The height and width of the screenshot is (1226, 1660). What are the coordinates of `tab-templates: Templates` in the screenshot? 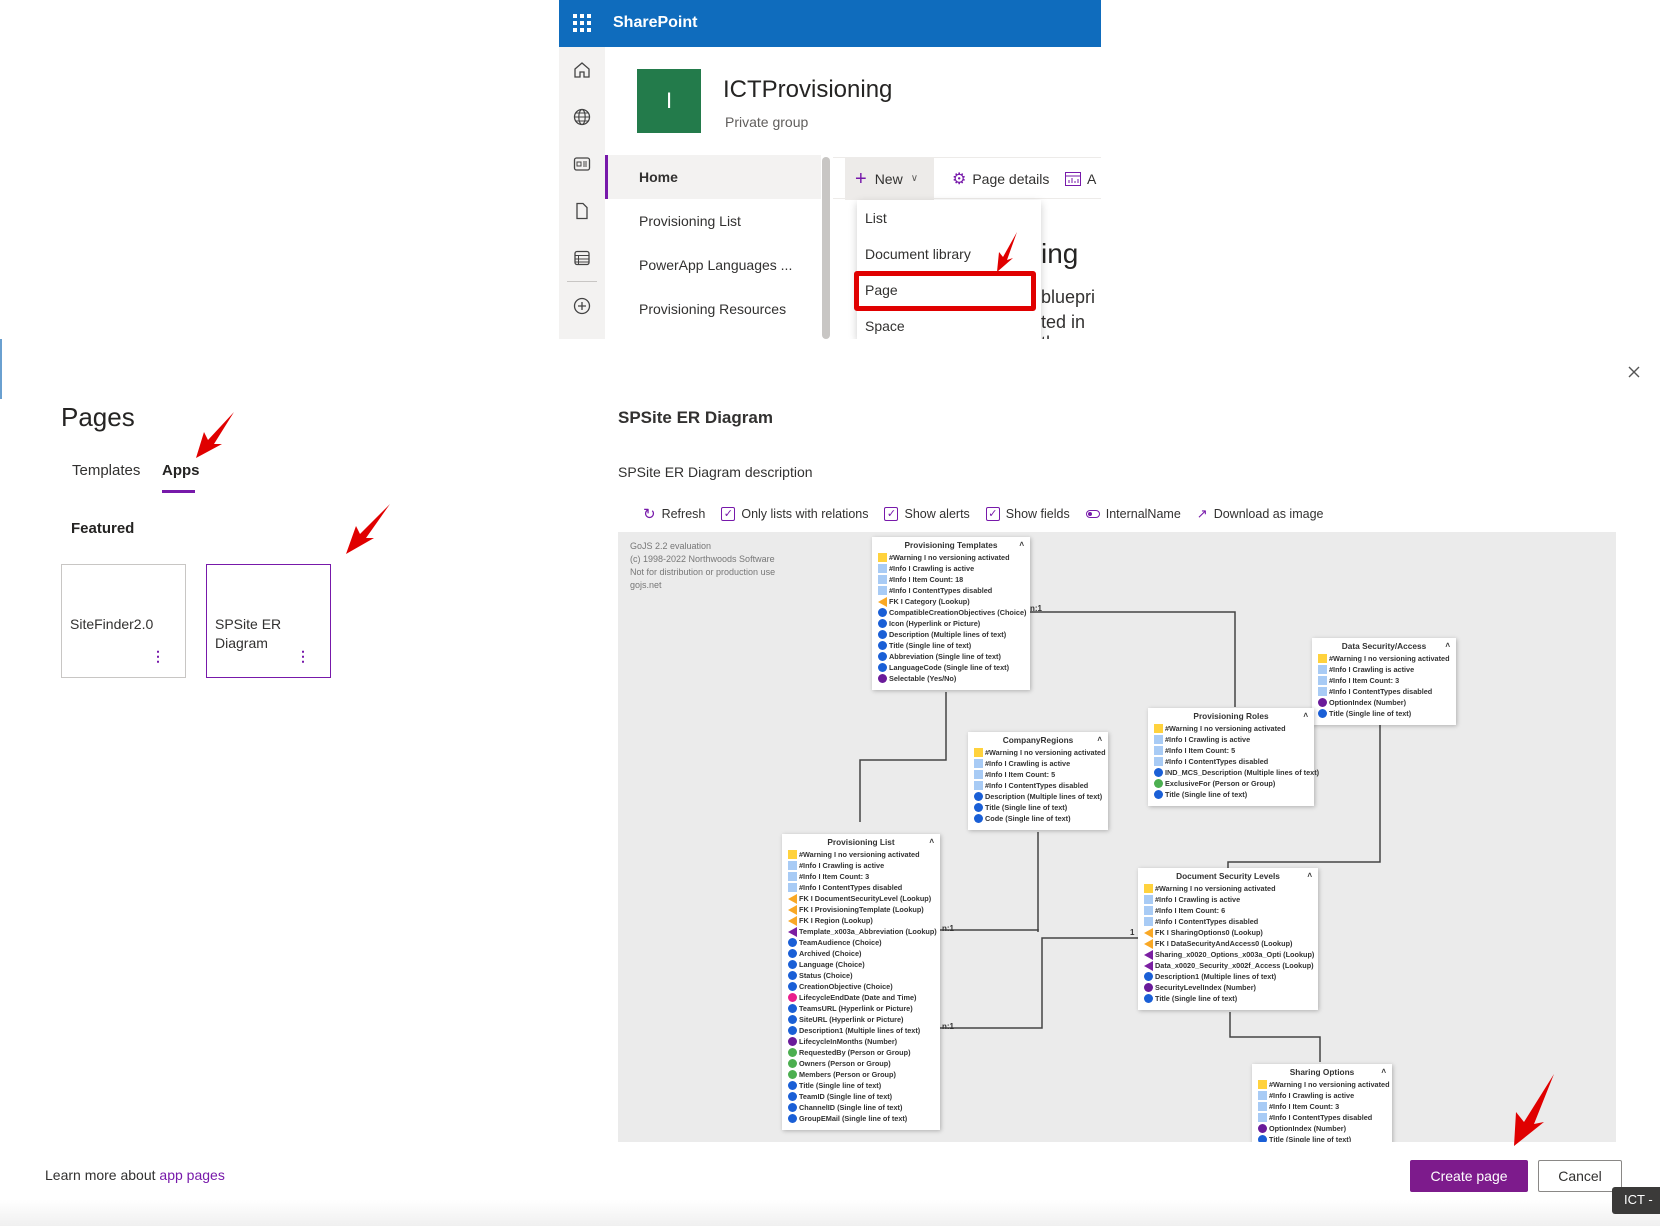 It's located at (106, 470).